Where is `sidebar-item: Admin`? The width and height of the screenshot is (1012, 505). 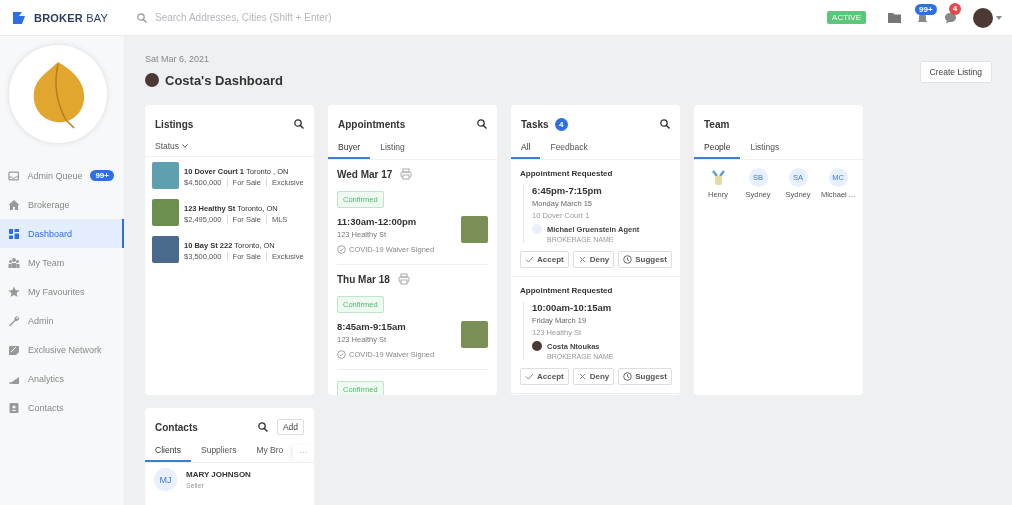 sidebar-item: Admin is located at coordinates (62, 320).